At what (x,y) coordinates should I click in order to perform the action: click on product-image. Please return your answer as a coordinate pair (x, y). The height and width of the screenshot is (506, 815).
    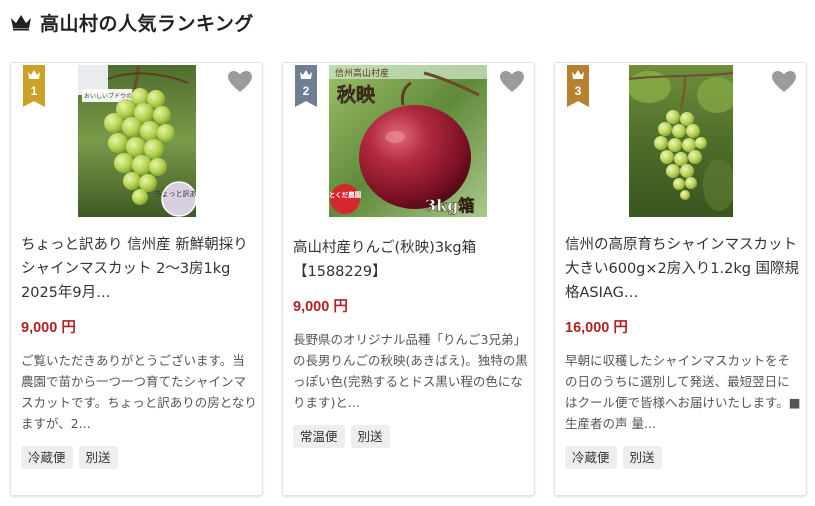
    Looking at the image, I should click on (681, 141).